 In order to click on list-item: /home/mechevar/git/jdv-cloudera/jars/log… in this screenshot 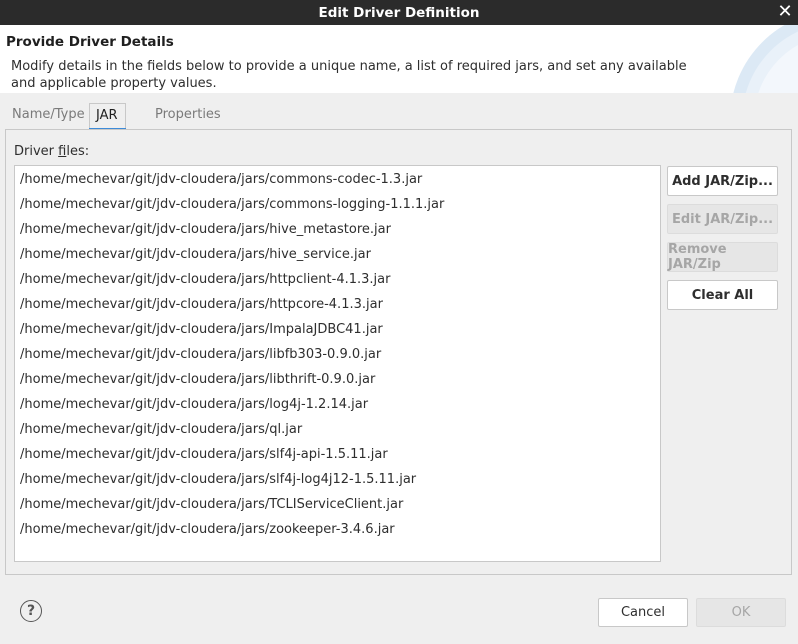, I will do `click(337, 404)`.